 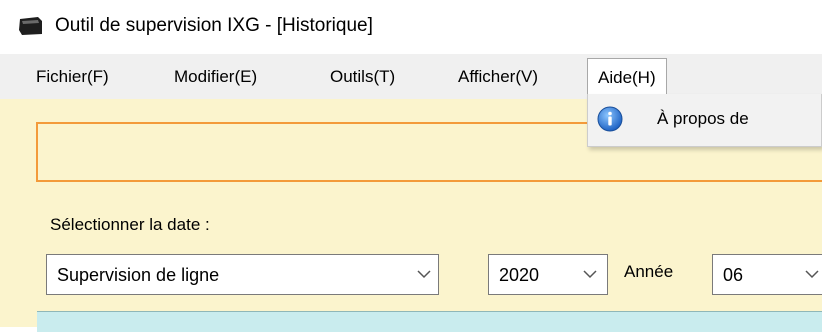 I want to click on menu-fichier: Fichier(F), so click(x=72, y=76).